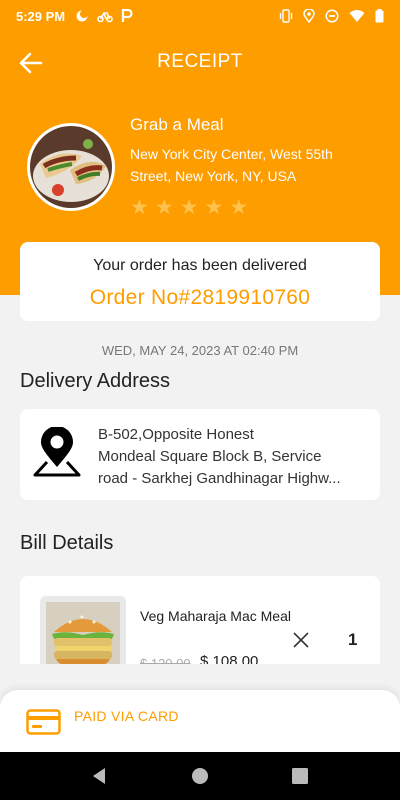 This screenshot has height=800, width=400. Describe the element at coordinates (177, 124) in the screenshot. I see `restaurant-name: Grab a Meal` at that location.